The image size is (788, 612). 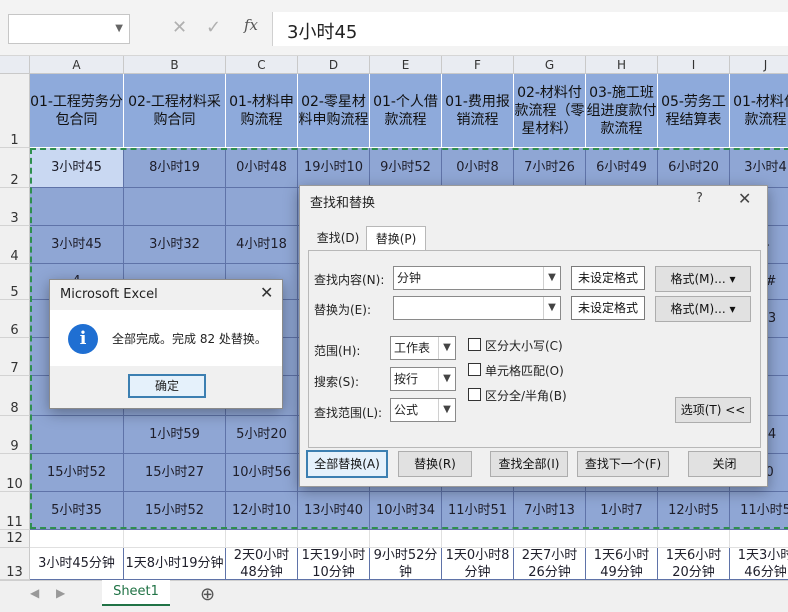 I want to click on column-header-e: E, so click(x=406, y=65).